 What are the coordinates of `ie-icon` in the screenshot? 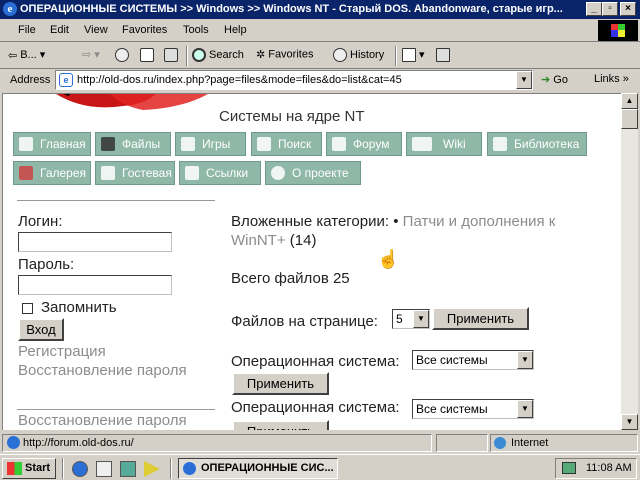 It's located at (189, 468).